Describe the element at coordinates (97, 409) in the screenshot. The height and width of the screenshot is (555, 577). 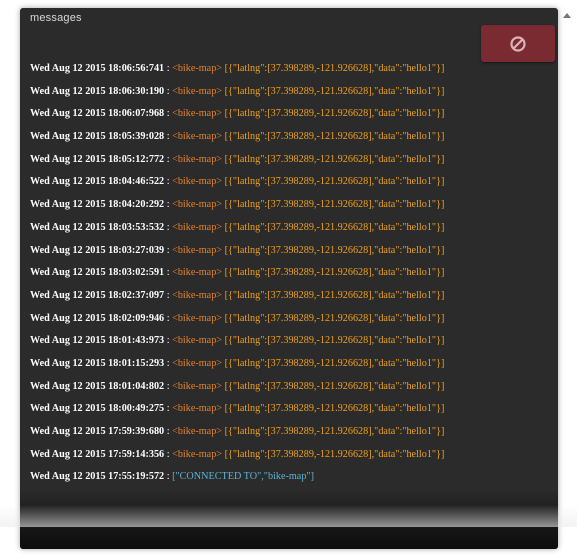
I see `message-timestamp: Wed Aug 12 2015 18:00:49:275` at that location.